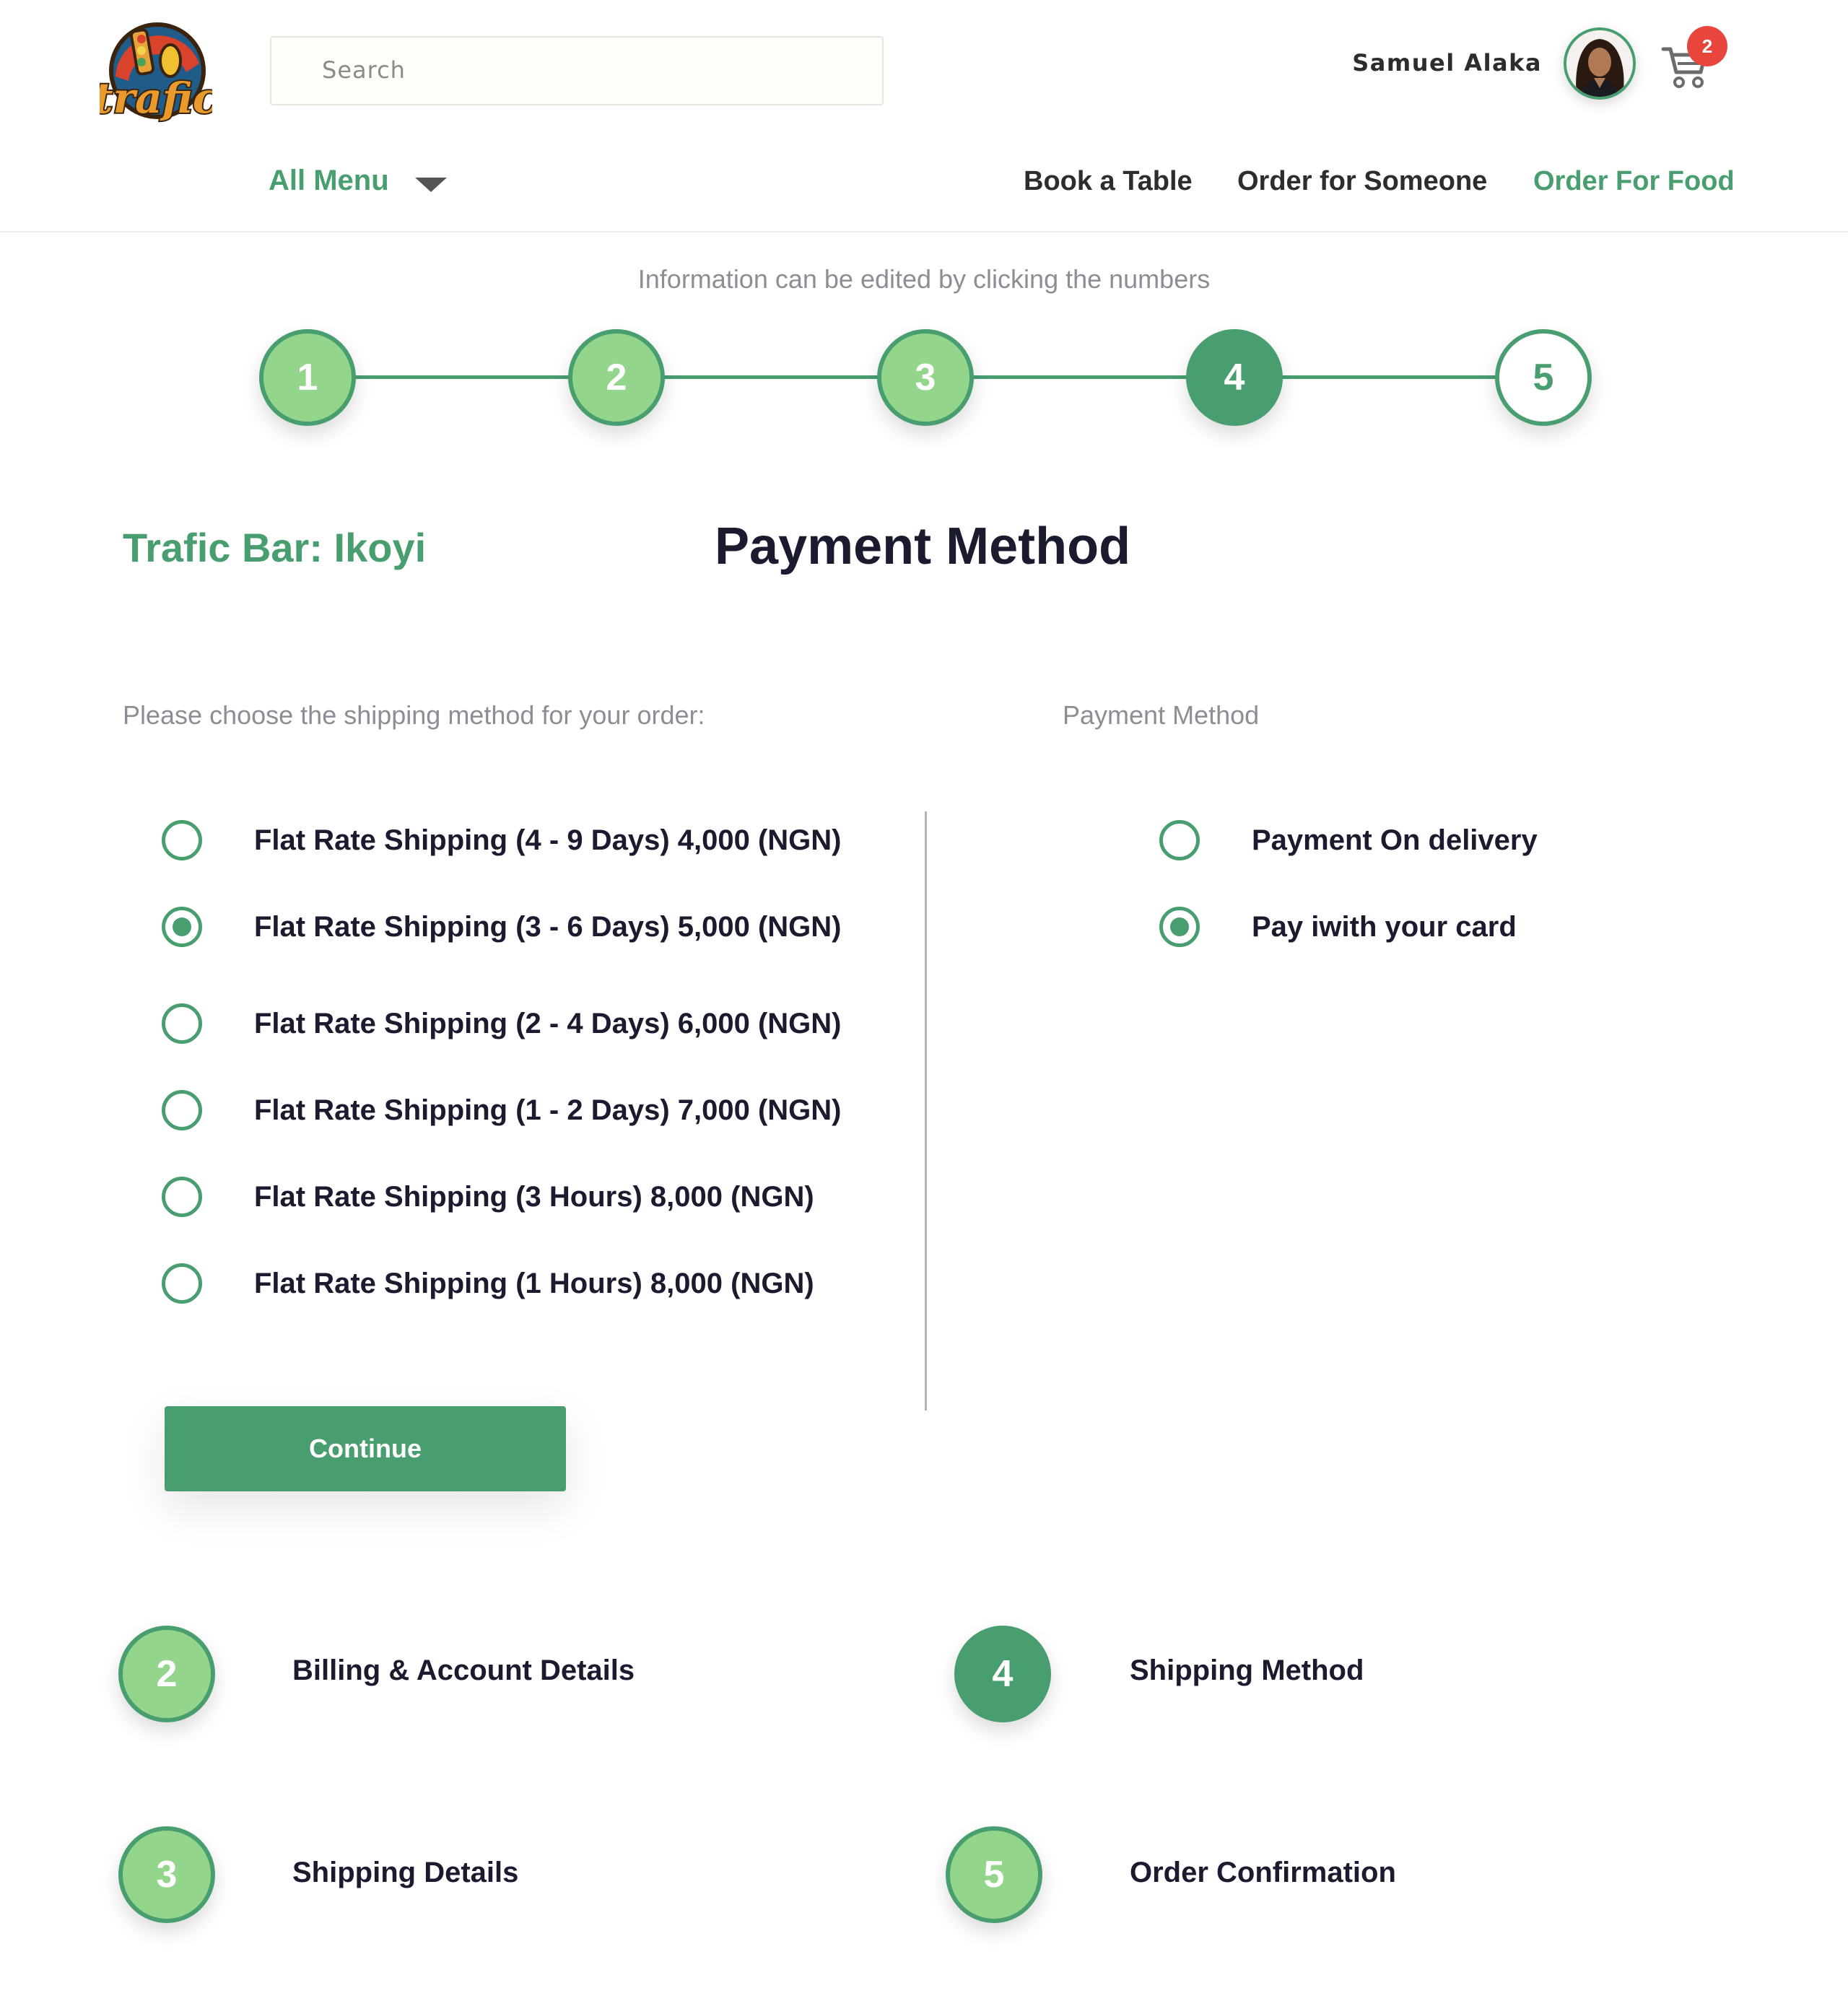  I want to click on payment-option-label: Pay iwith your card, so click(1384, 927).